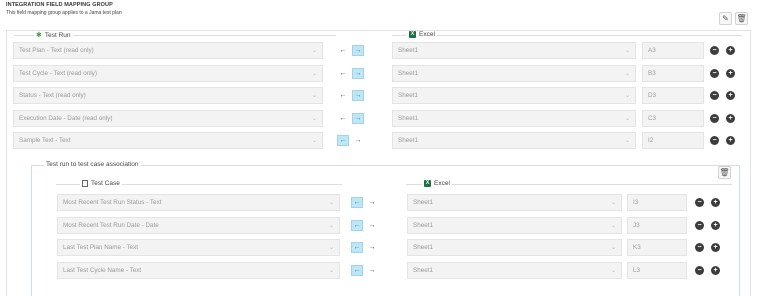 The height and width of the screenshot is (296, 759). Describe the element at coordinates (657, 247) in the screenshot. I see `cell-input: K3` at that location.